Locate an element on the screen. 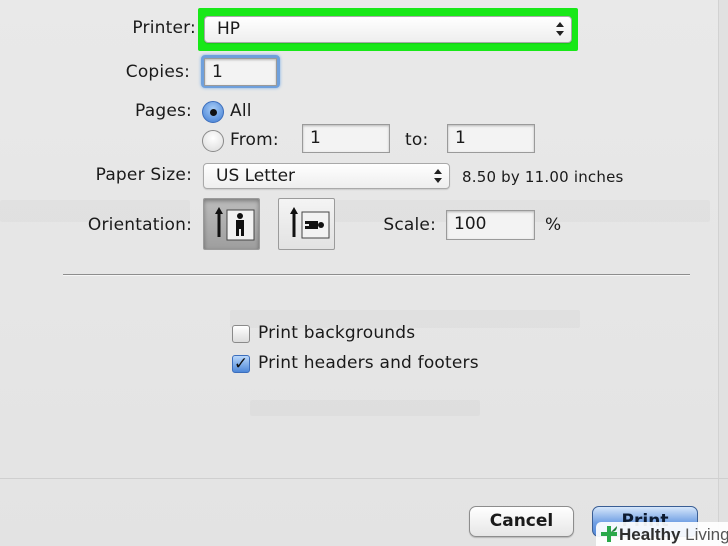 This screenshot has width=728, height=546. print-headers-footers-checkbox: ✓ is located at coordinates (241, 364).